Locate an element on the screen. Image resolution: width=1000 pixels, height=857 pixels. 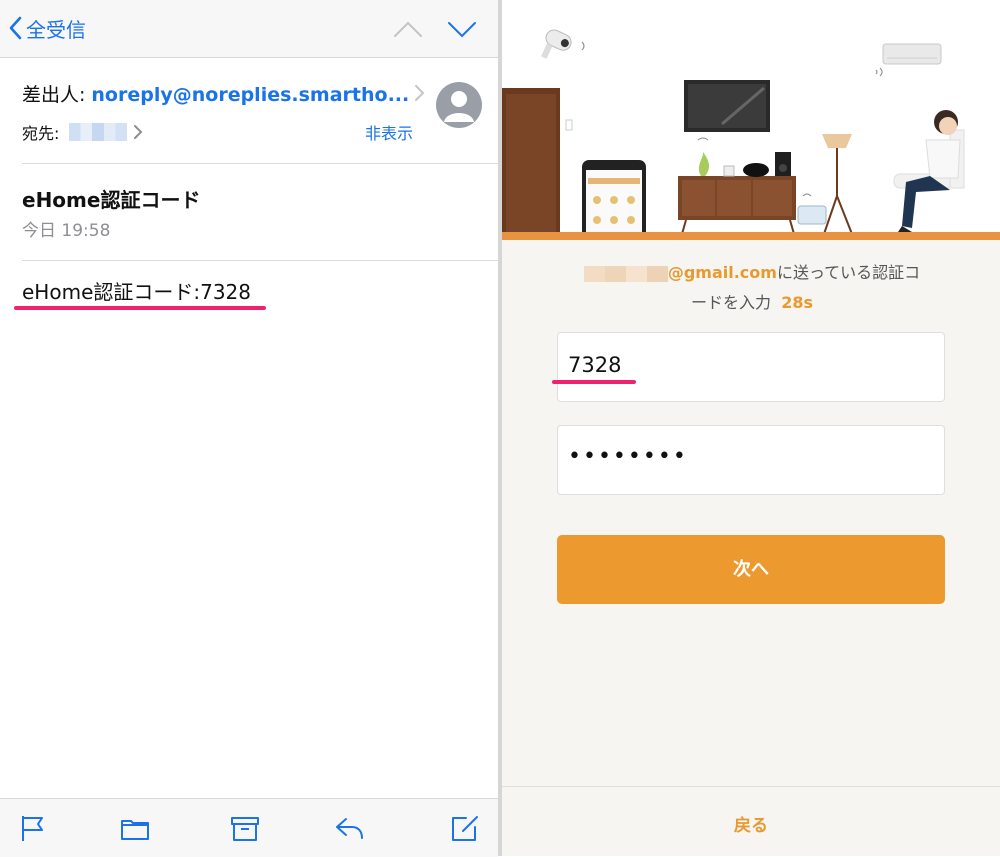
hint-text-1: に送っている認証コ is located at coordinates (848, 272).